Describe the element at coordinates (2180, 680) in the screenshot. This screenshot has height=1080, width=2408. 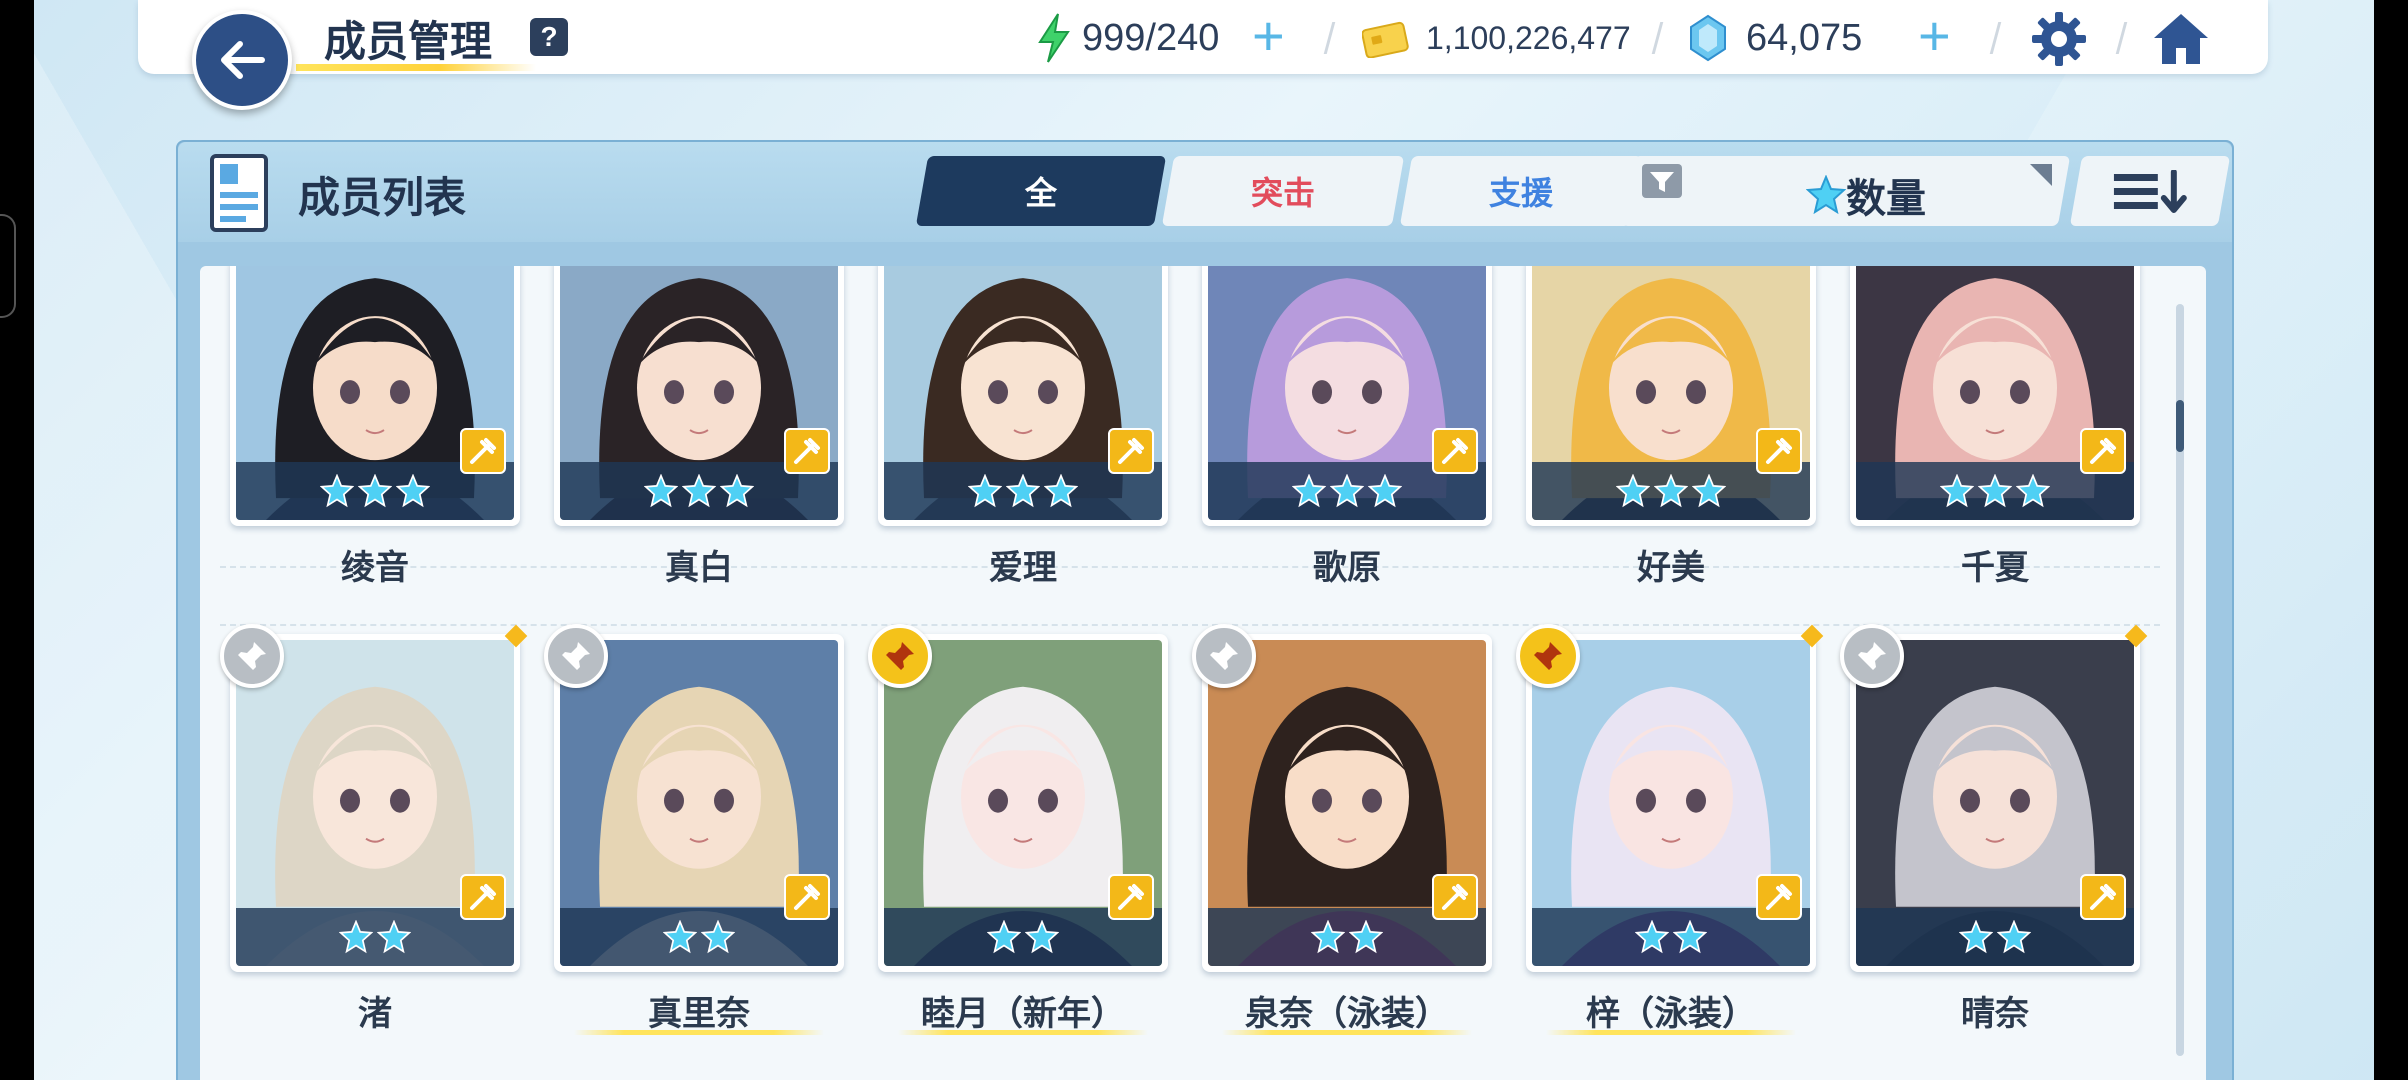
I see `scrollbar` at that location.